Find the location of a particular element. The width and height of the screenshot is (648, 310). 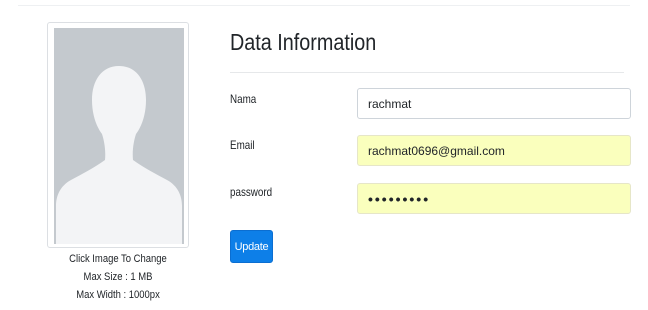

password-input is located at coordinates (494, 198).